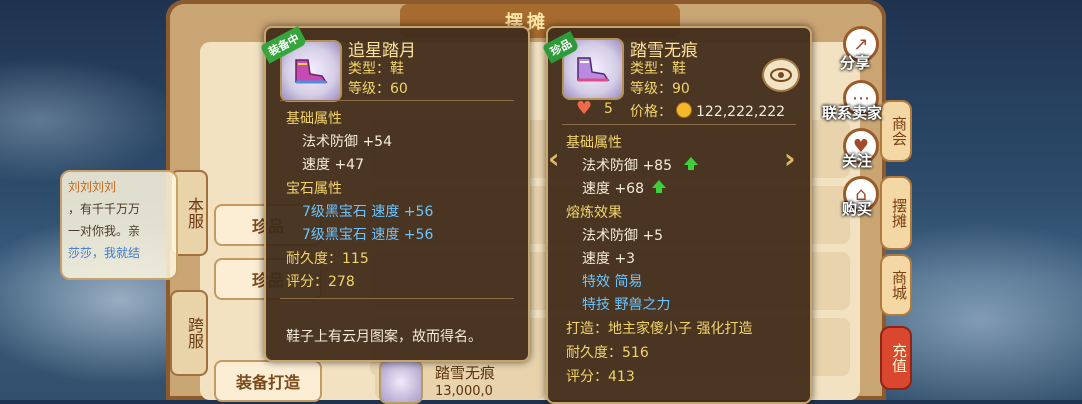 Image resolution: width=1082 pixels, height=404 pixels. Describe the element at coordinates (189, 333) in the screenshot. I see `tab-cross-server: 跨服` at that location.